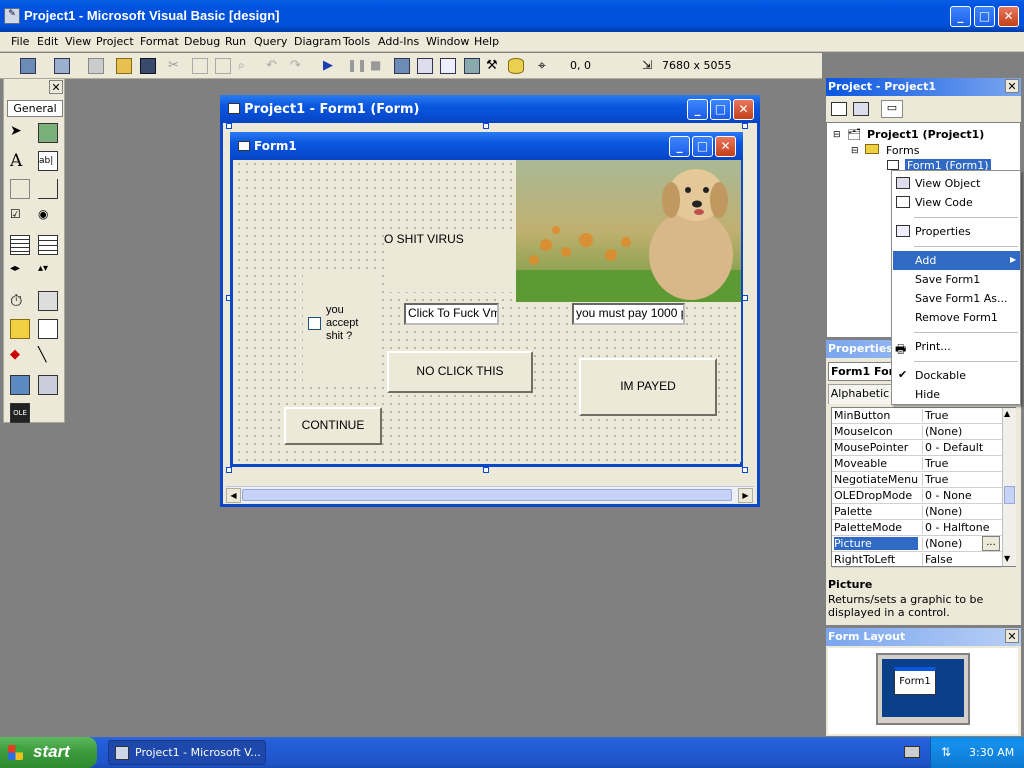 Image resolution: width=1024 pixels, height=768 pixels. Describe the element at coordinates (451, 314) in the screenshot. I see `click-textbox: Click To Fuck Vm` at that location.